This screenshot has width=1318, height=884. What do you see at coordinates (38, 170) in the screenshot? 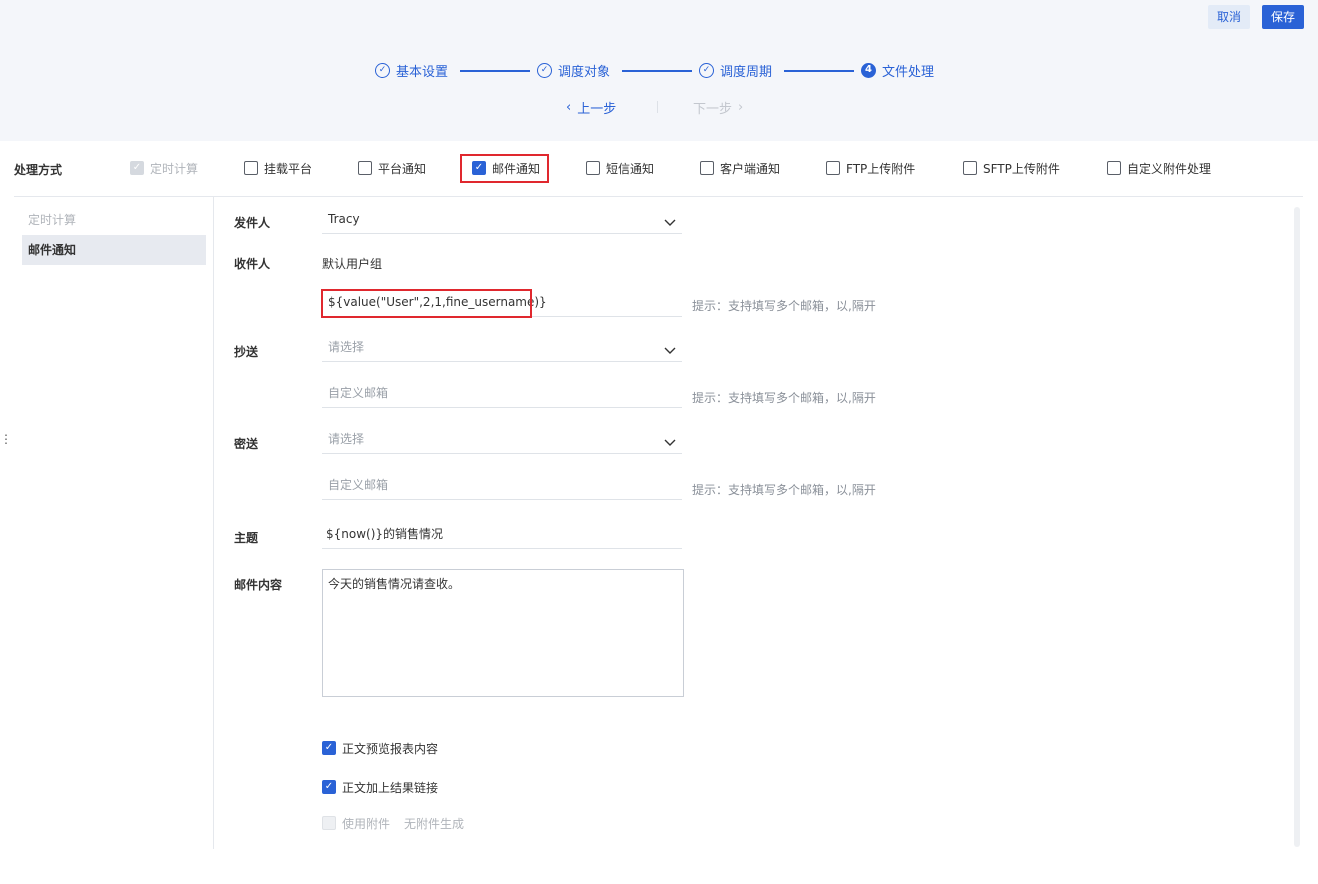
I see `processing-method-label: 处理方式` at bounding box center [38, 170].